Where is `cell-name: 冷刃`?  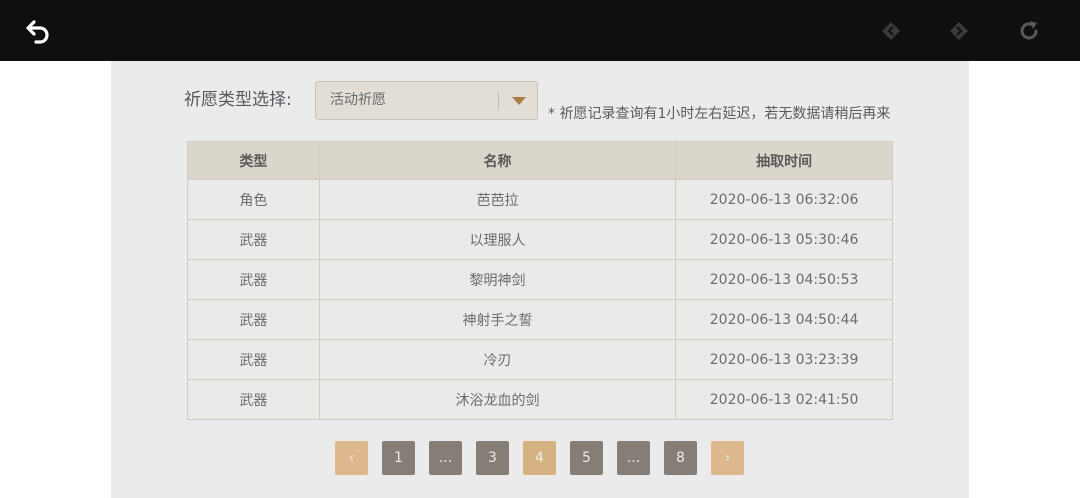
cell-name: 冷刃 is located at coordinates (497, 359).